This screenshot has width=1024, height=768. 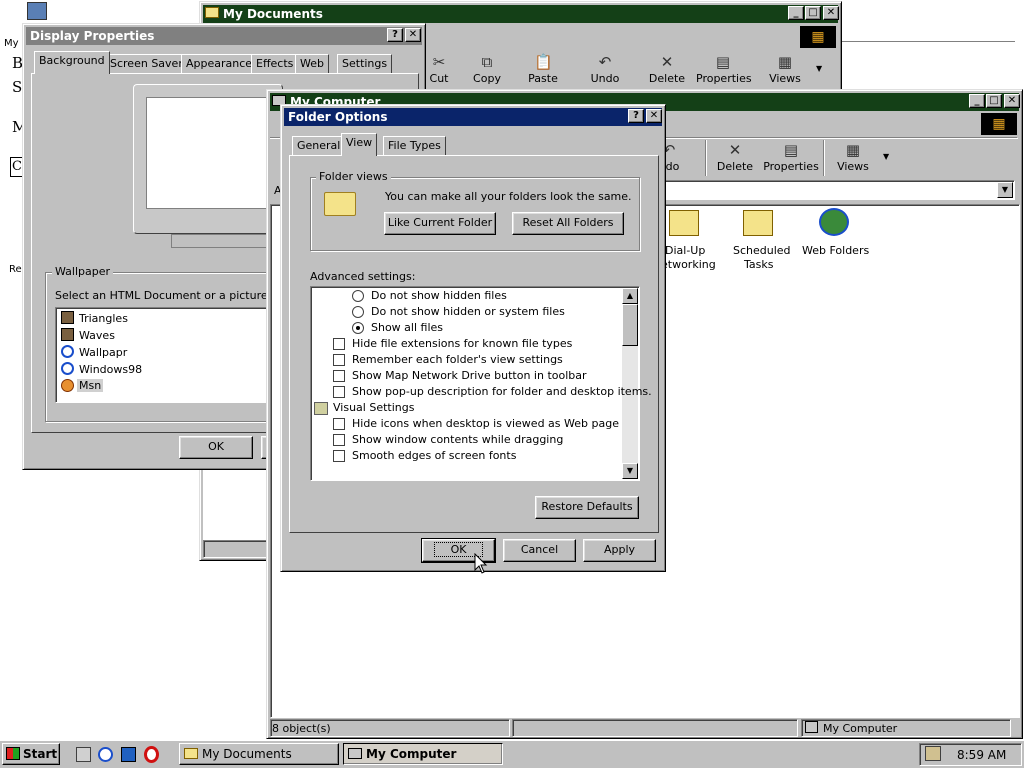 What do you see at coordinates (31, 754) in the screenshot?
I see `start-button: Start` at bounding box center [31, 754].